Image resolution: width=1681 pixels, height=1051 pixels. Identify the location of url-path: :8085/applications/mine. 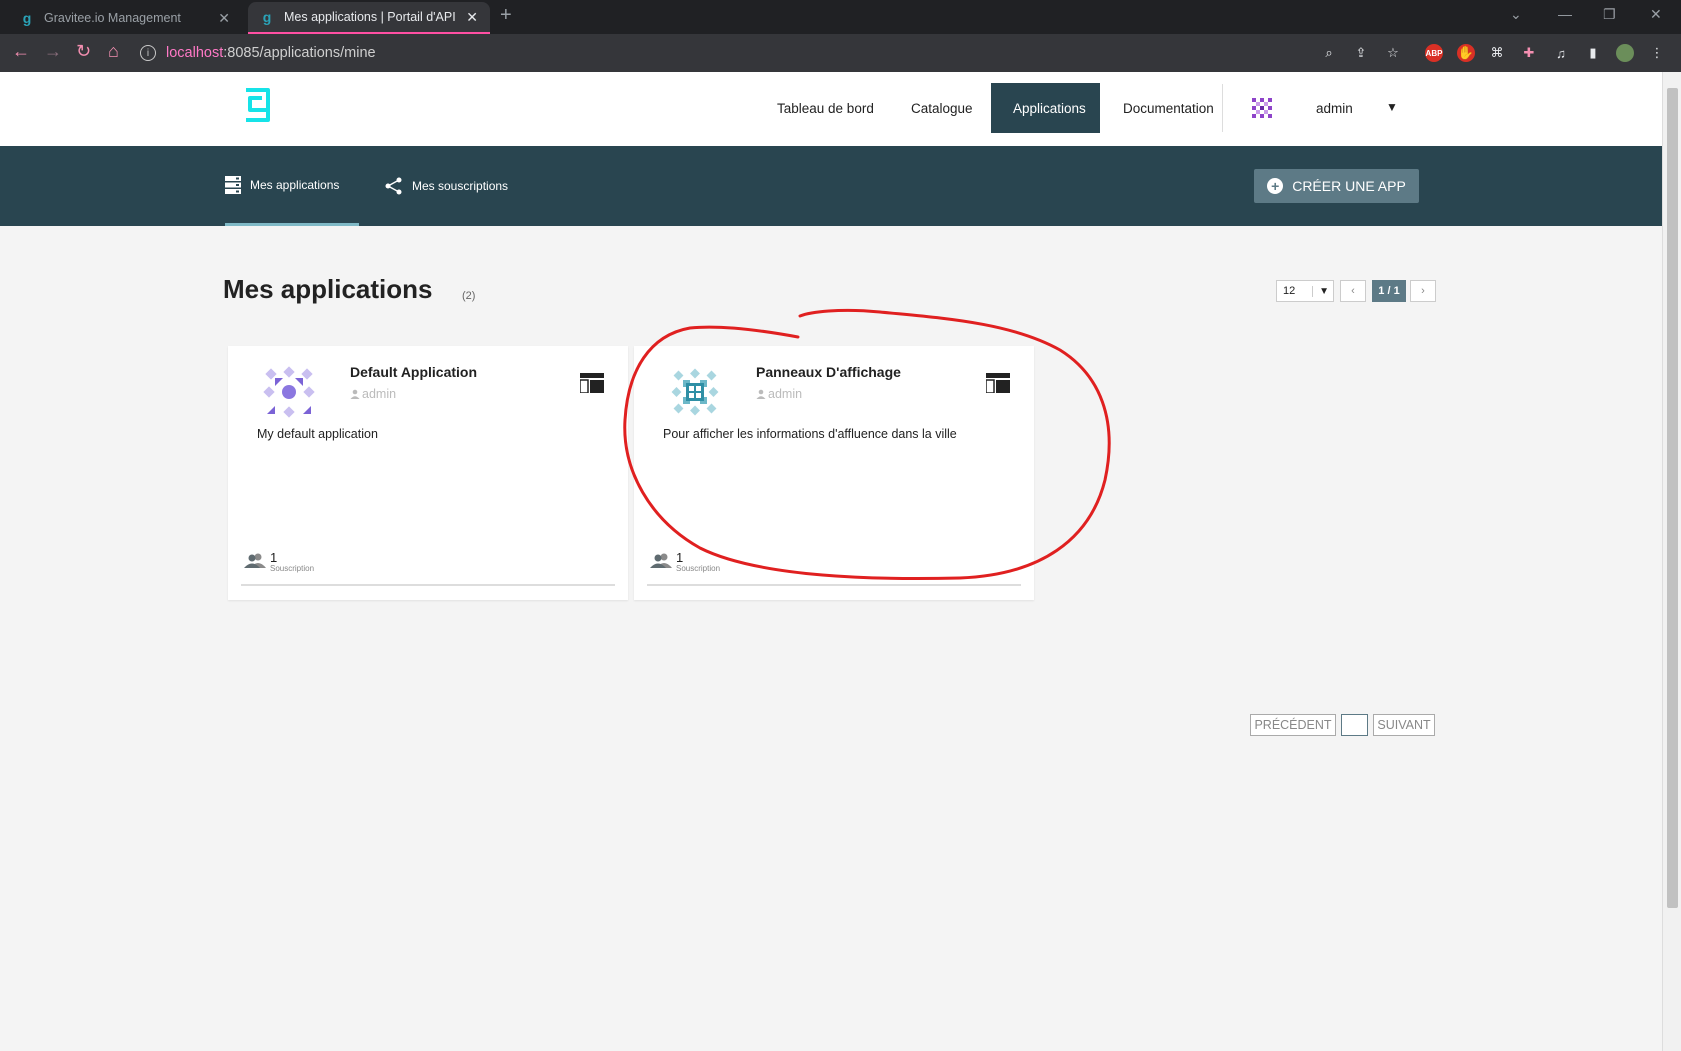
(299, 53).